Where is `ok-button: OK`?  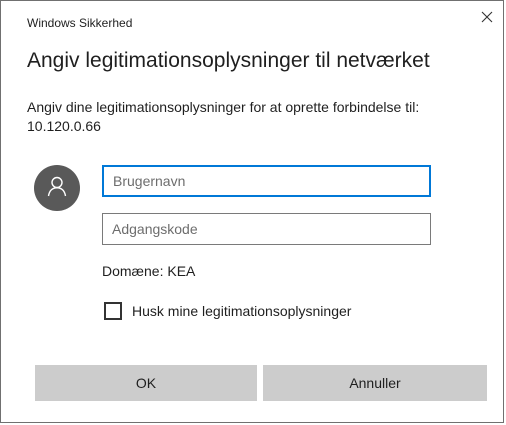
ok-button: OK is located at coordinates (146, 383).